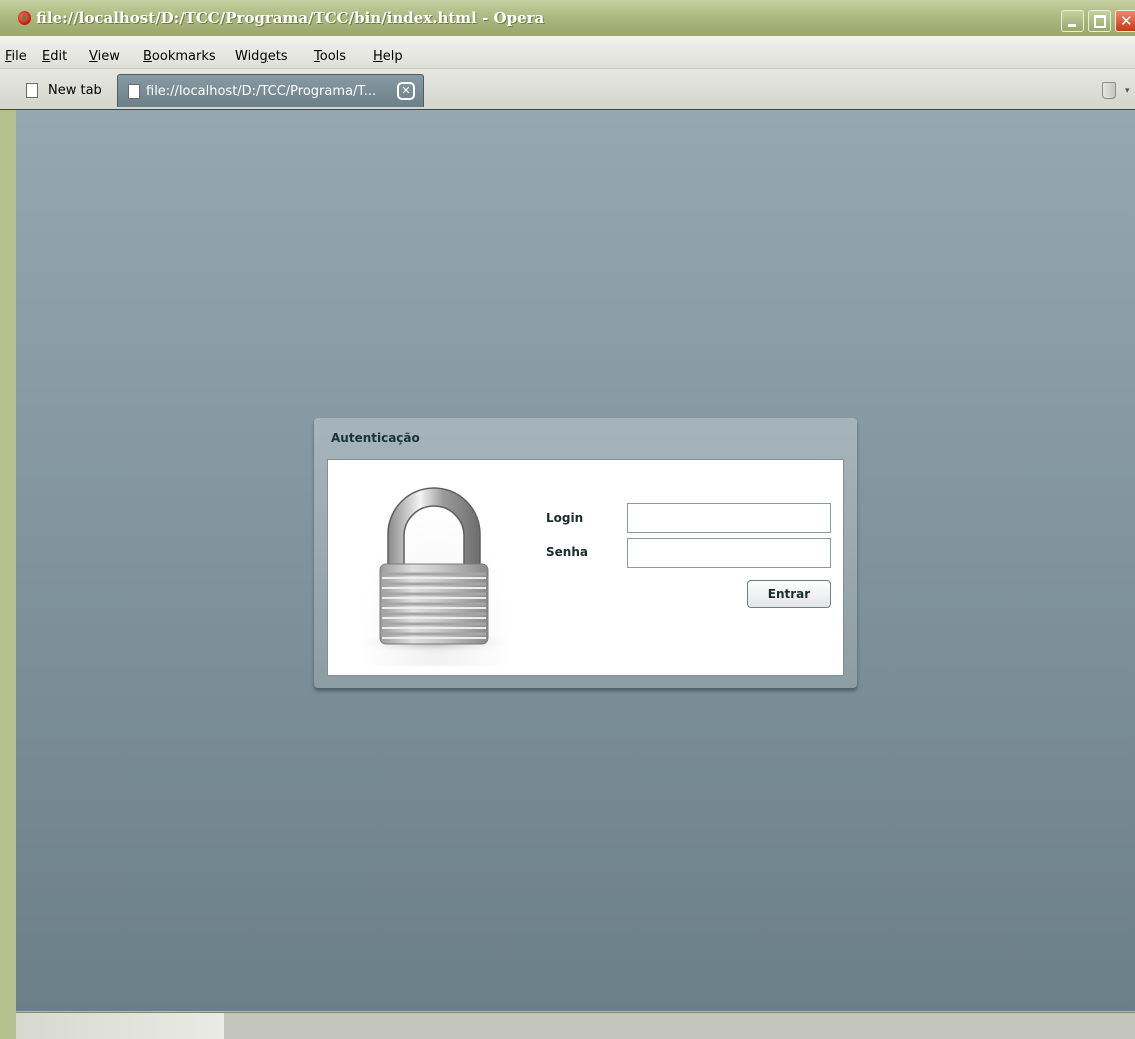  I want to click on panel-title: Autenticação, so click(375, 438).